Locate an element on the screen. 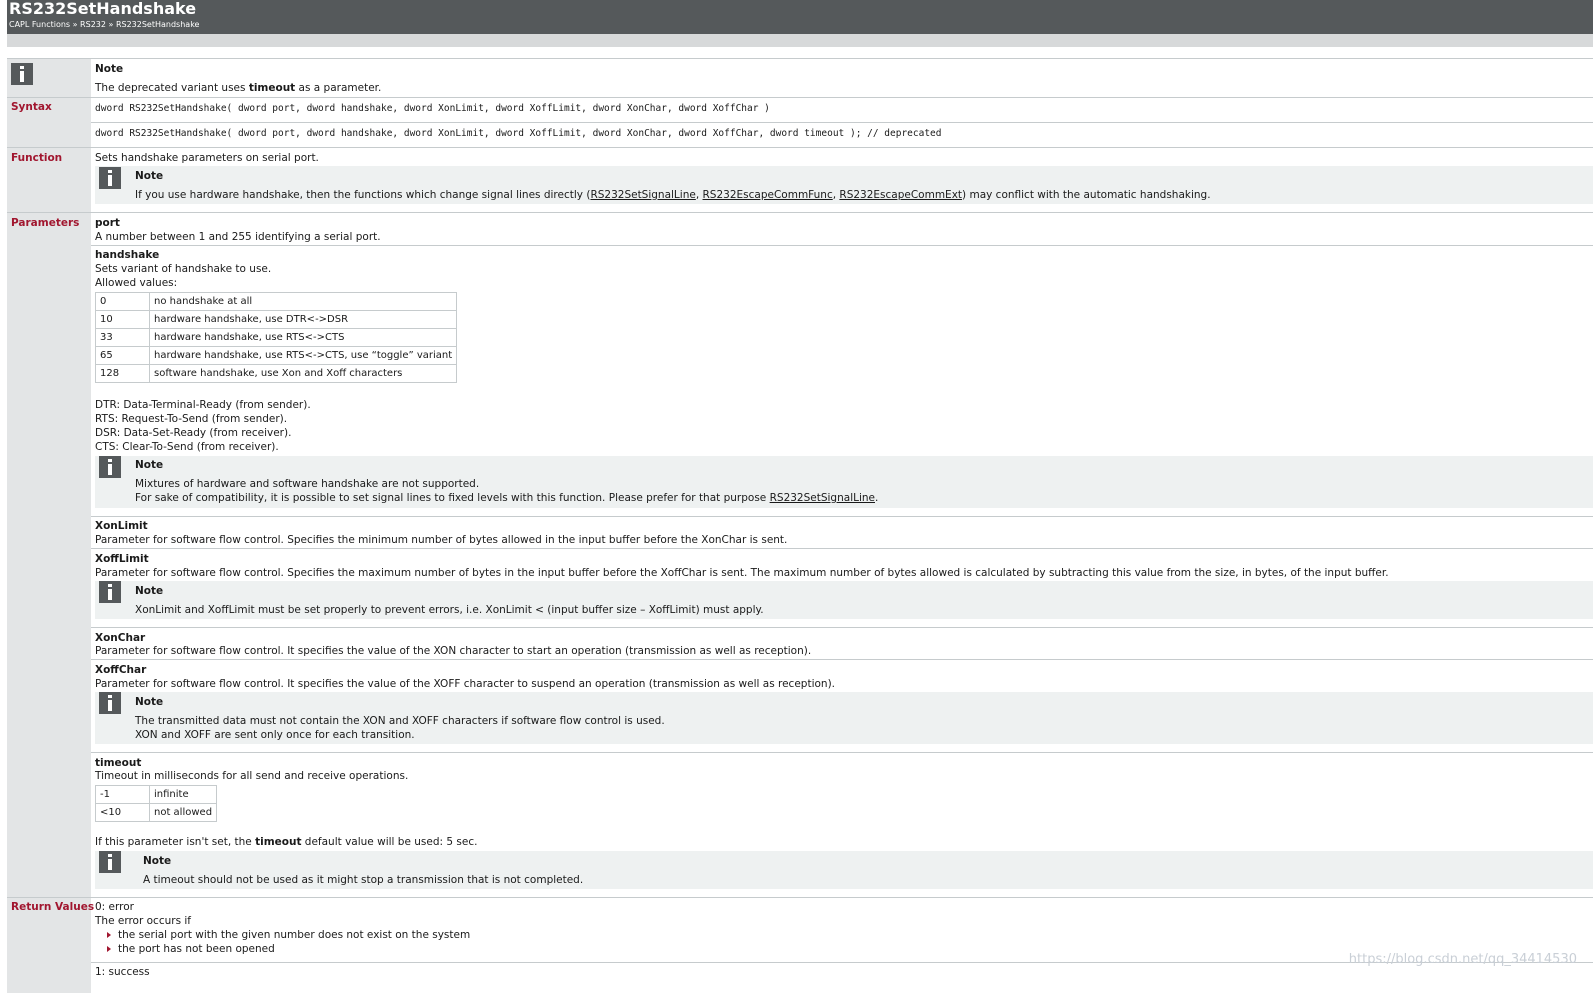  table-cell-value: 65 is located at coordinates (122, 355).